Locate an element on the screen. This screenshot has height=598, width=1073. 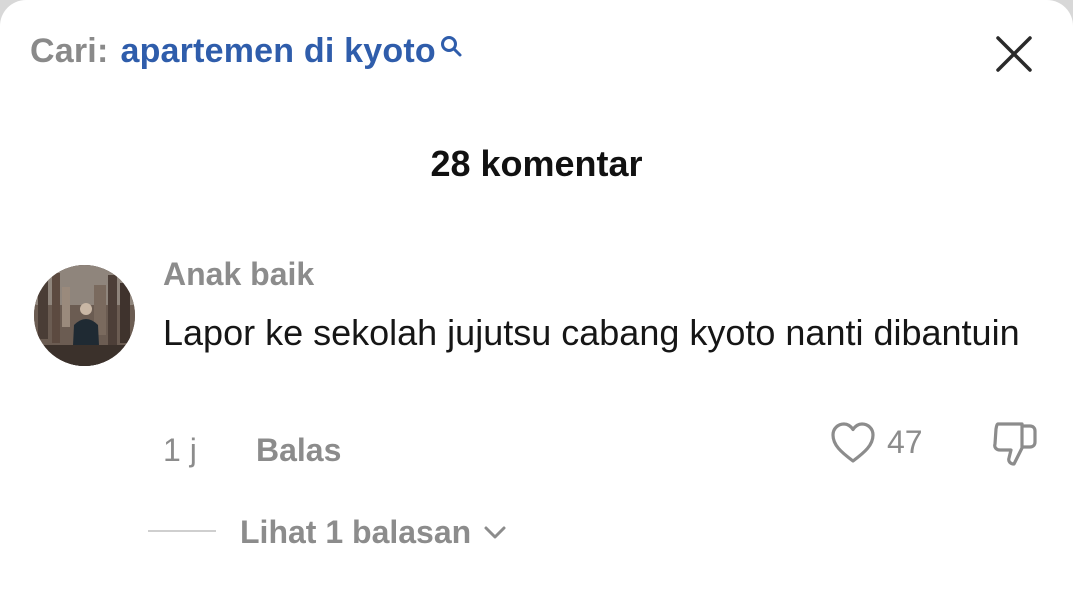
comments-count-title: 28 komentar is located at coordinates (536, 163).